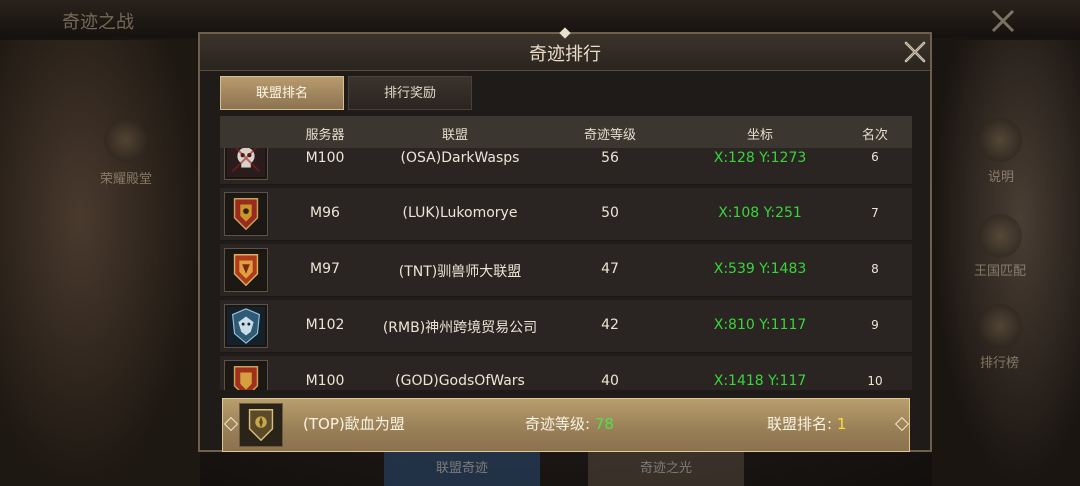 Image resolution: width=1080 pixels, height=486 pixels. What do you see at coordinates (610, 381) in the screenshot?
I see `row-wonder-level: 40` at bounding box center [610, 381].